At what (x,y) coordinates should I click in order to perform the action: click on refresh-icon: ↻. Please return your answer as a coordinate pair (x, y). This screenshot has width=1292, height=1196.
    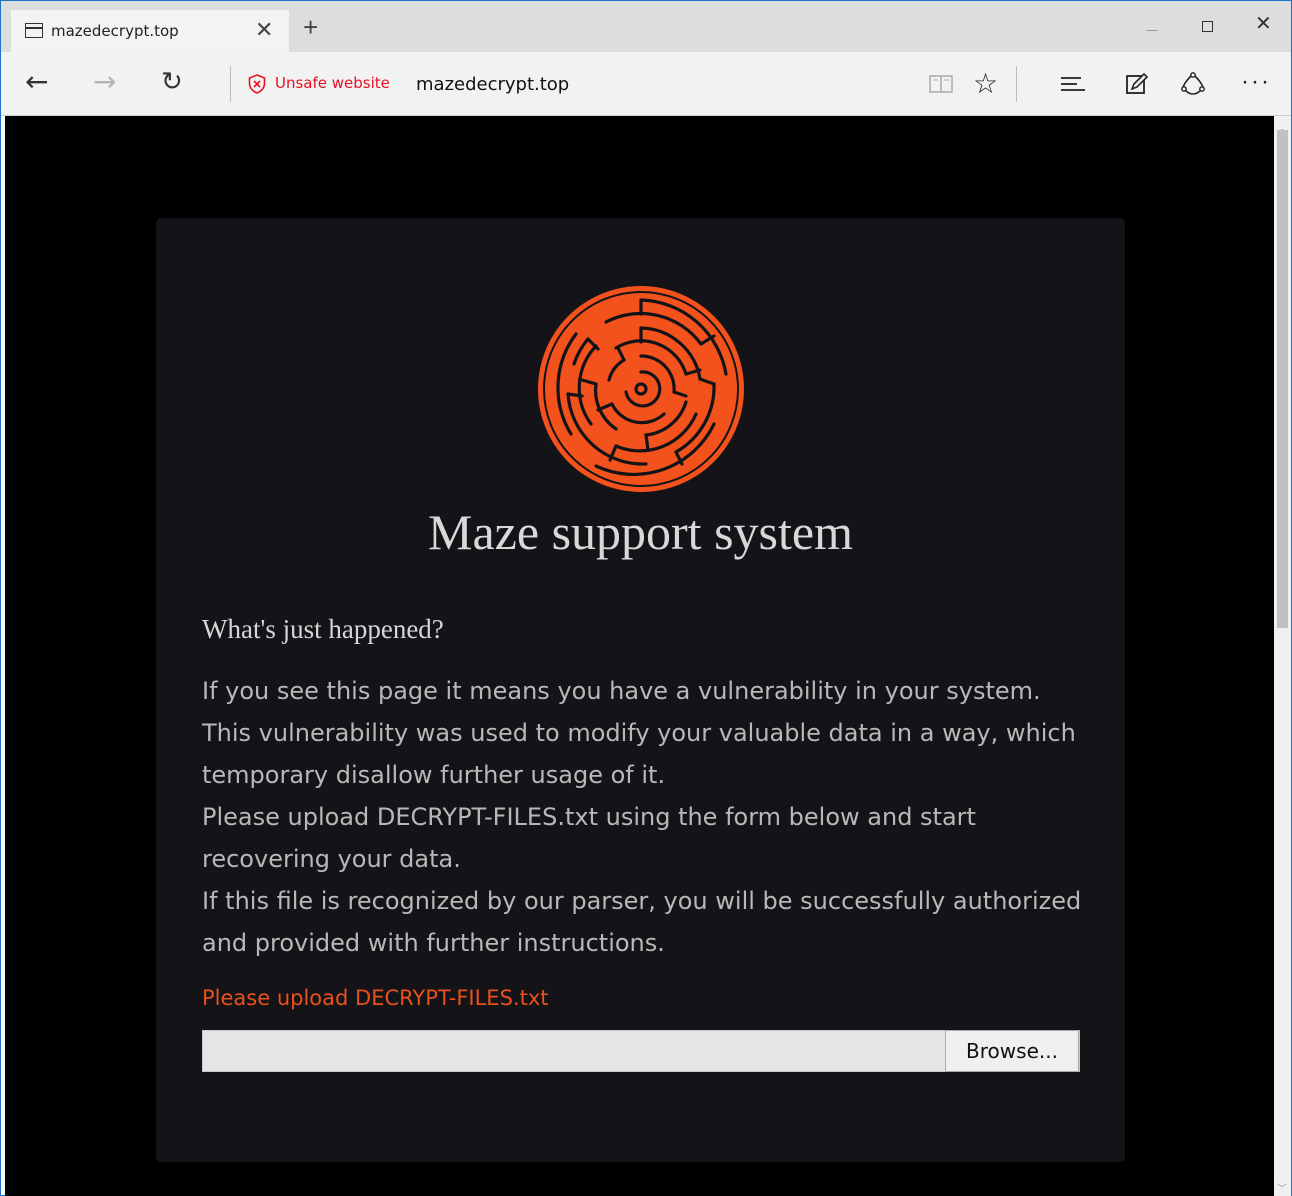
    Looking at the image, I should click on (172, 82).